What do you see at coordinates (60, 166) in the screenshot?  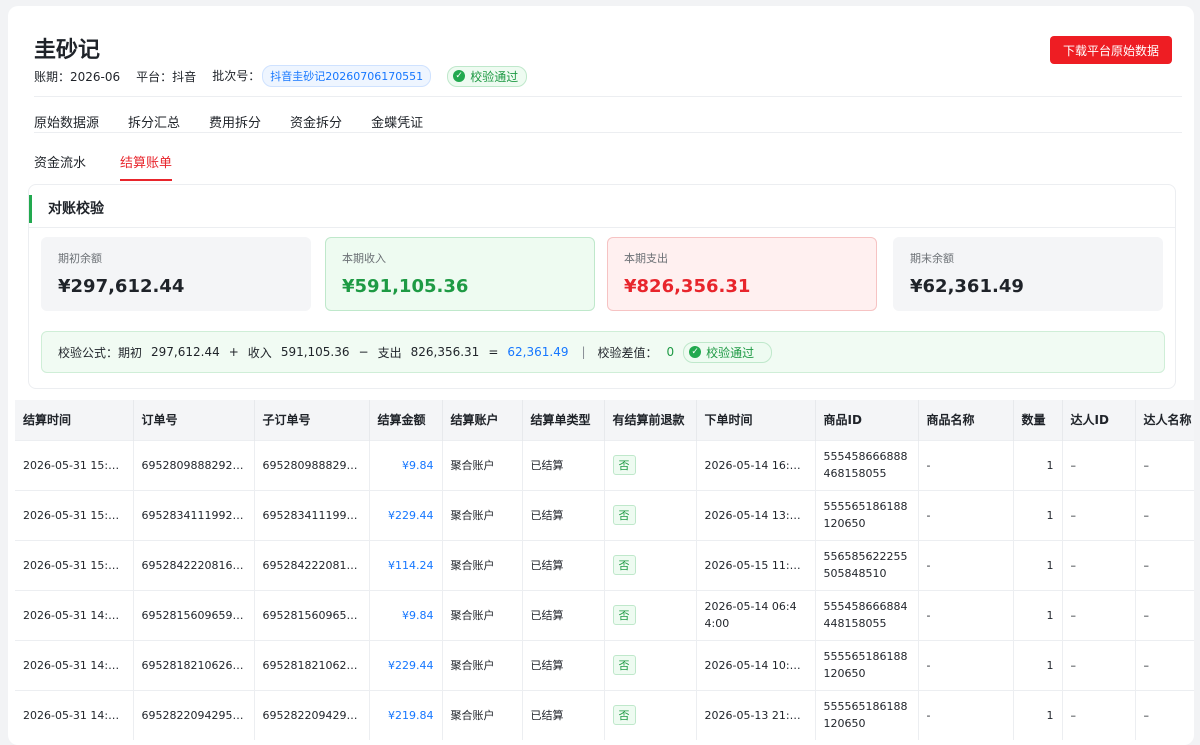 I see `tab-fund-flow: 资金流水` at bounding box center [60, 166].